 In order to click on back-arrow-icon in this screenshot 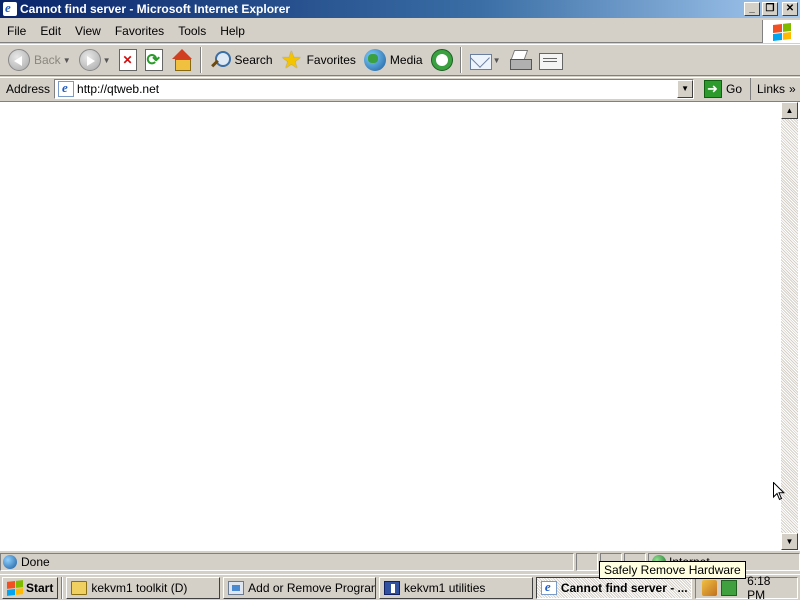, I will do `click(19, 60)`.